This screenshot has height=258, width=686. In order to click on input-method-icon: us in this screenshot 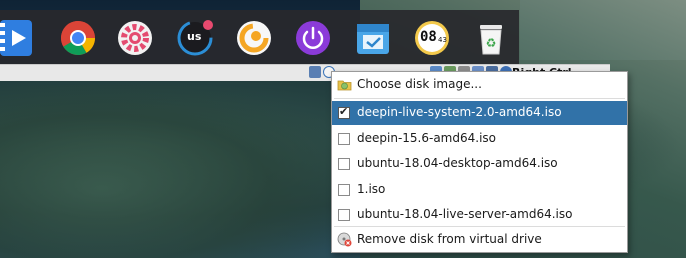, I will do `click(195, 38)`.